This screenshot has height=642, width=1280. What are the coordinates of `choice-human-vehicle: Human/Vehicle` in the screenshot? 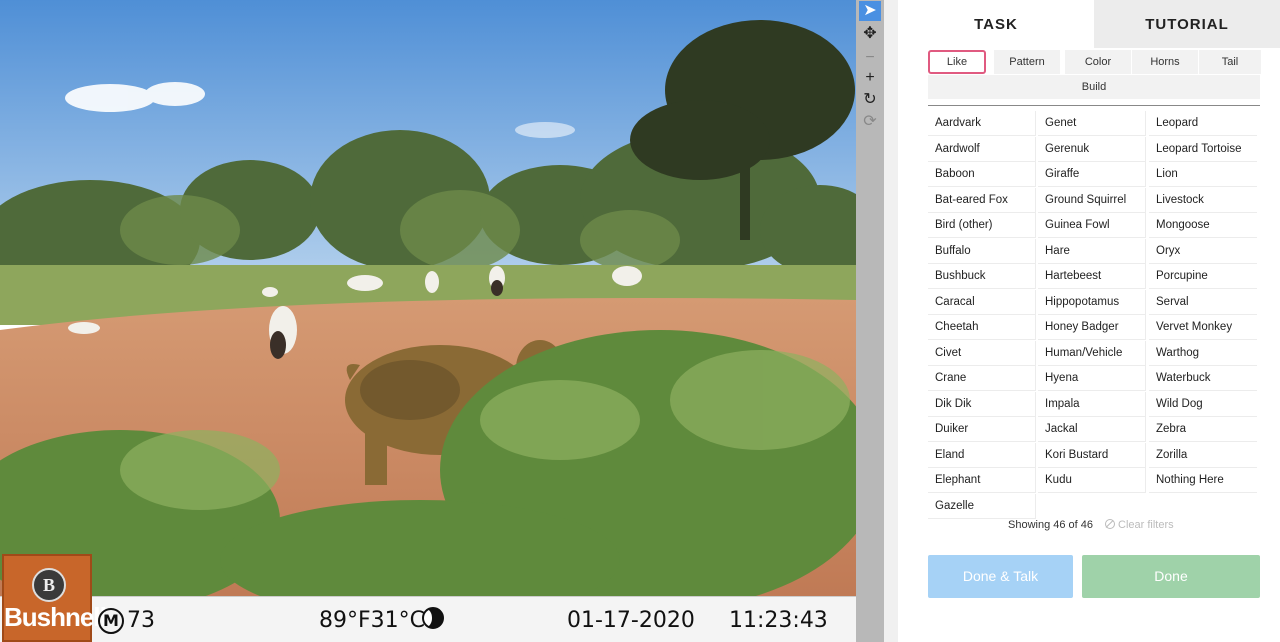 It's located at (1092, 353).